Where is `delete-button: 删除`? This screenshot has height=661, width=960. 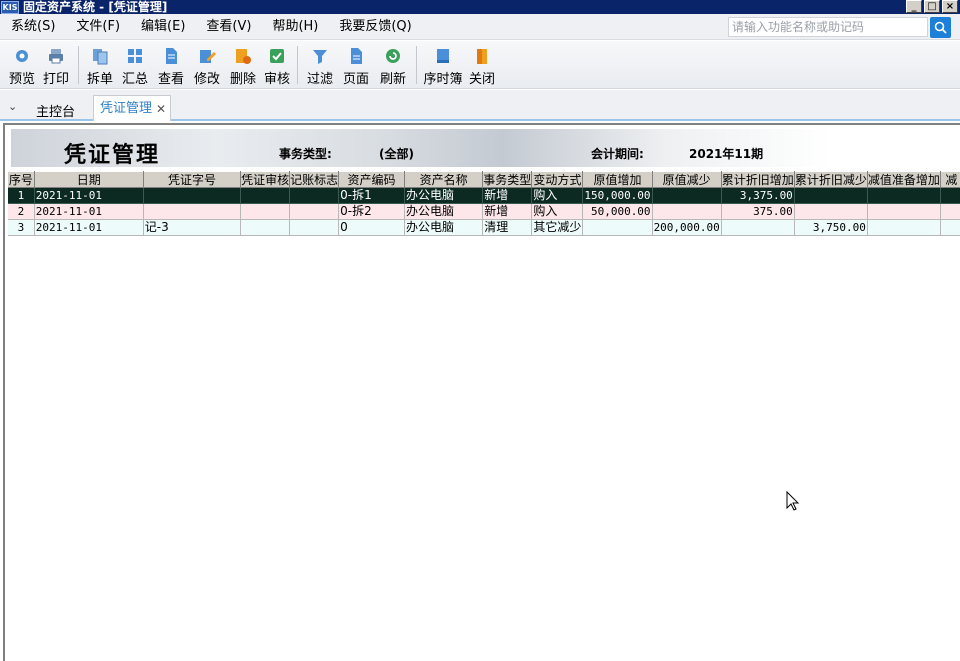 delete-button: 删除 is located at coordinates (243, 65).